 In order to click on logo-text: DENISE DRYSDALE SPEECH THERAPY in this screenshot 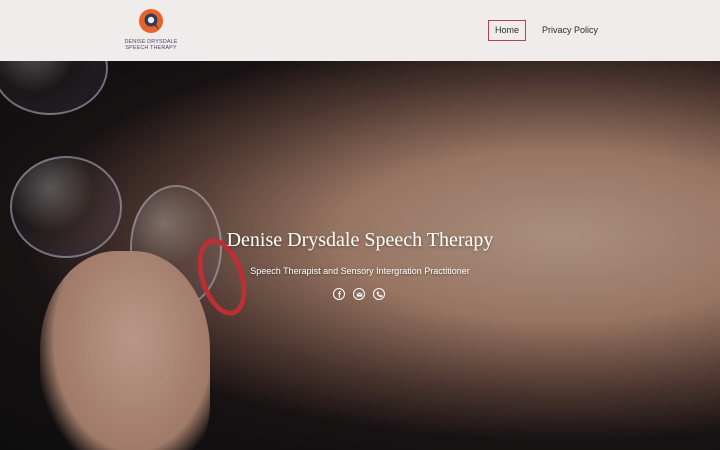, I will do `click(151, 45)`.